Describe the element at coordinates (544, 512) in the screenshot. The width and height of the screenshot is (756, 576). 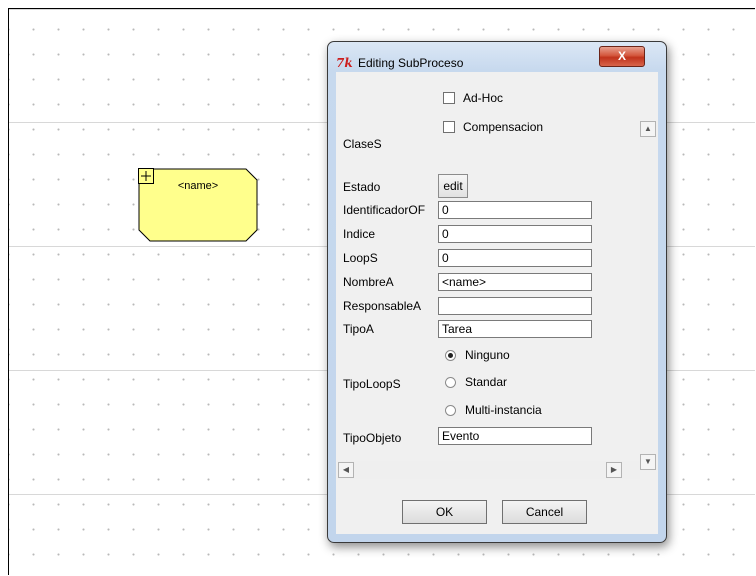
I see `cancel-button: Cancel` at that location.